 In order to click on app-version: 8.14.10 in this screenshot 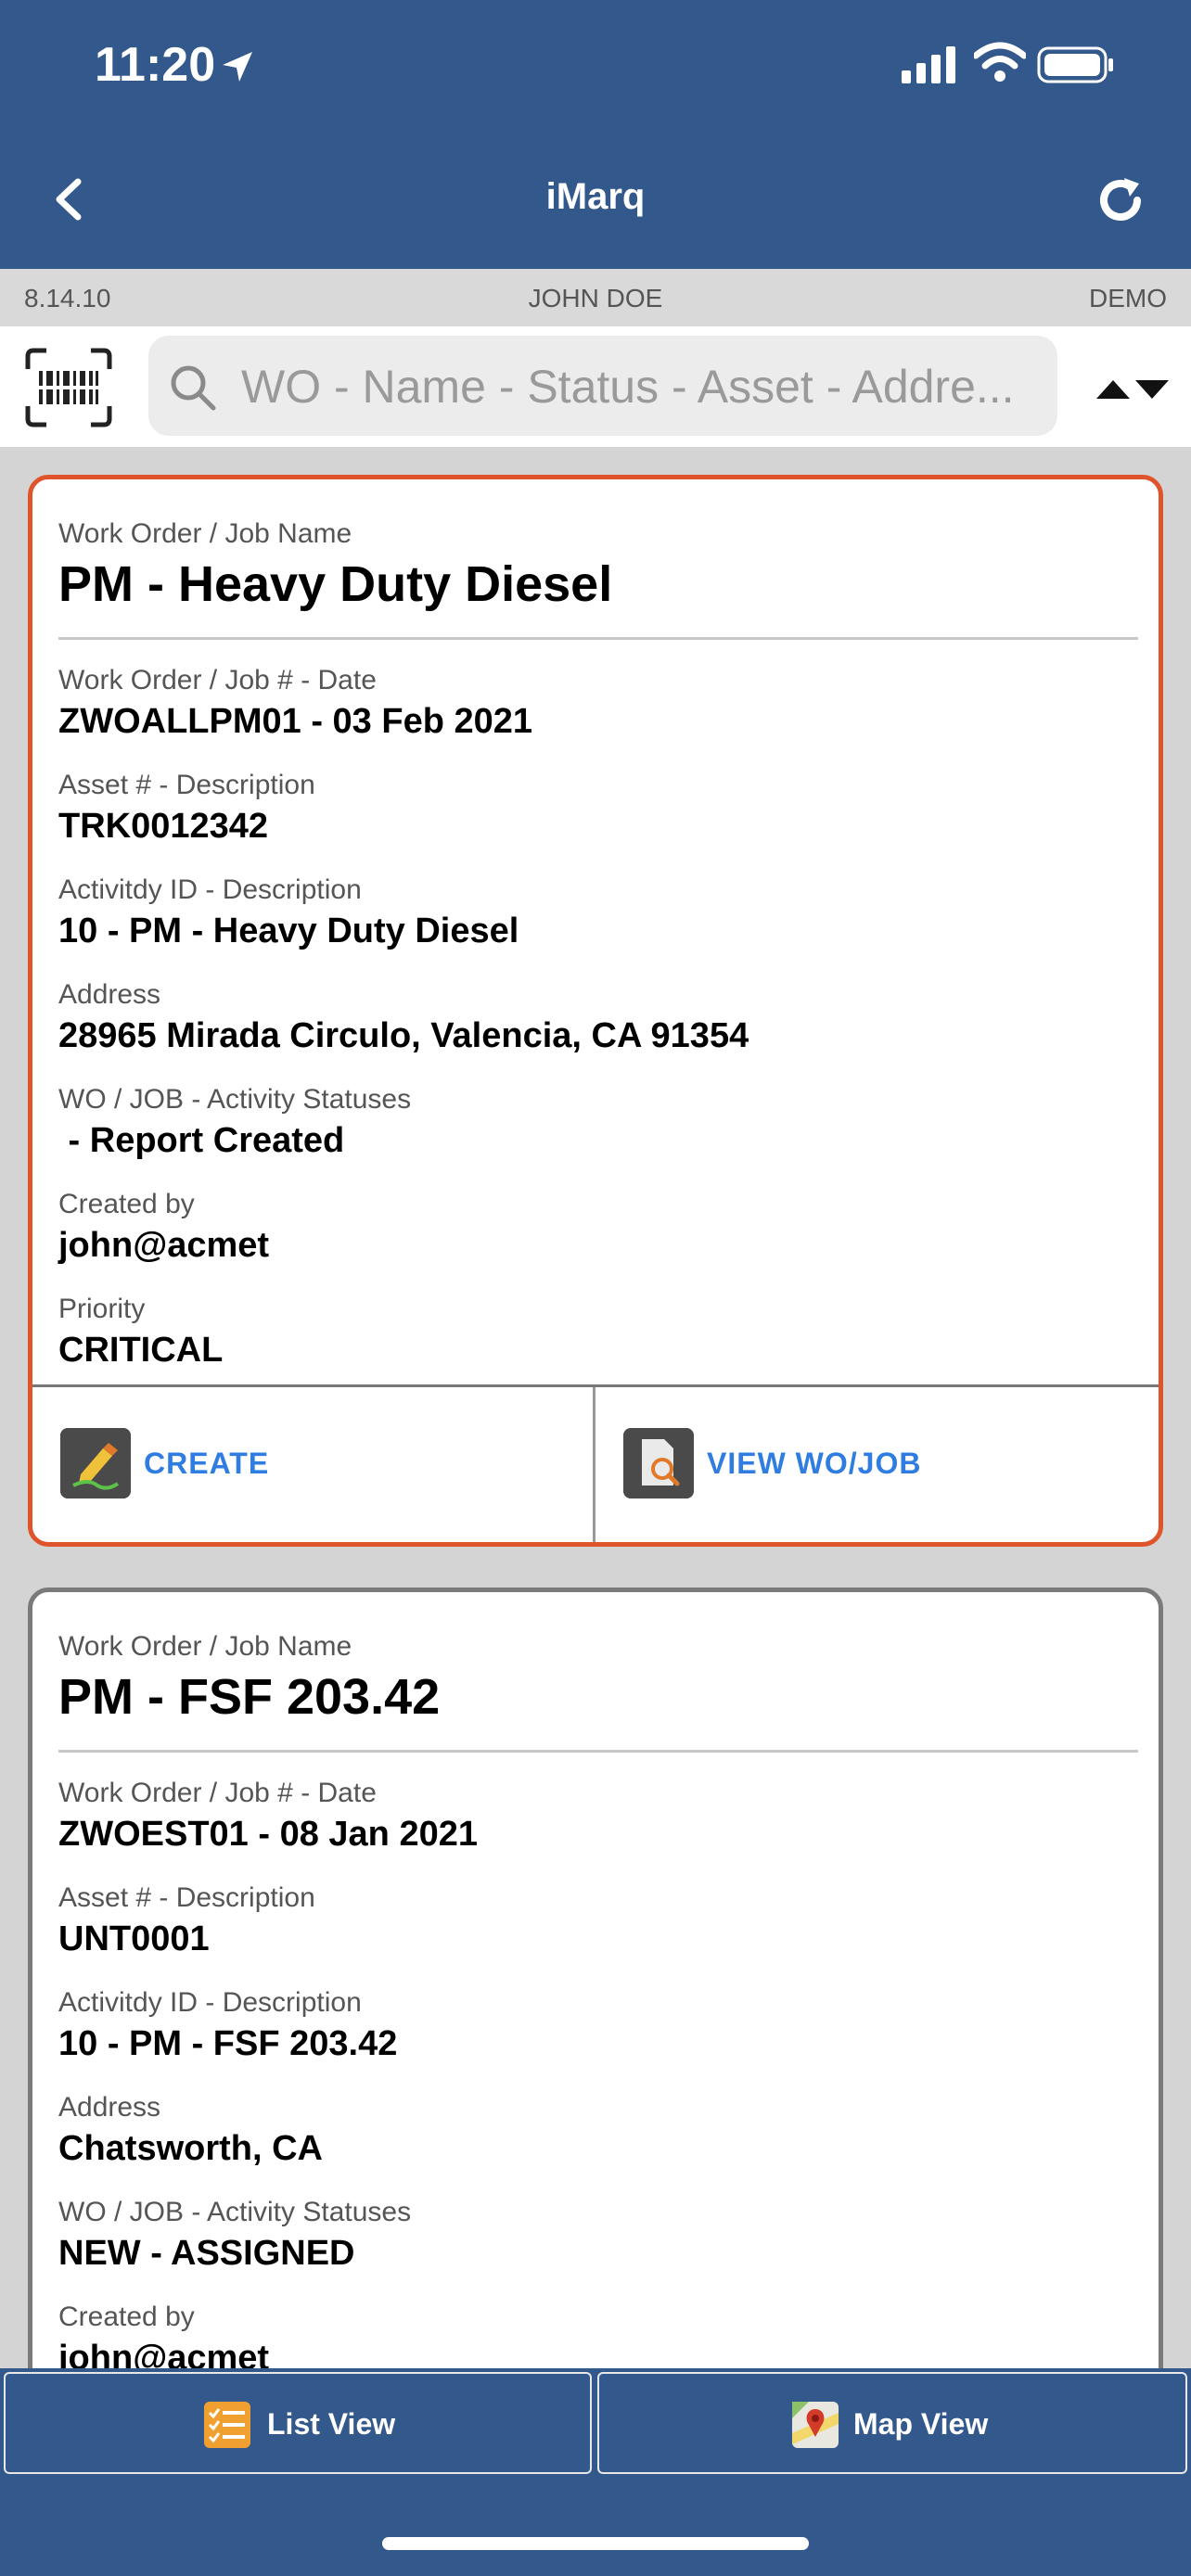, I will do `click(67, 298)`.